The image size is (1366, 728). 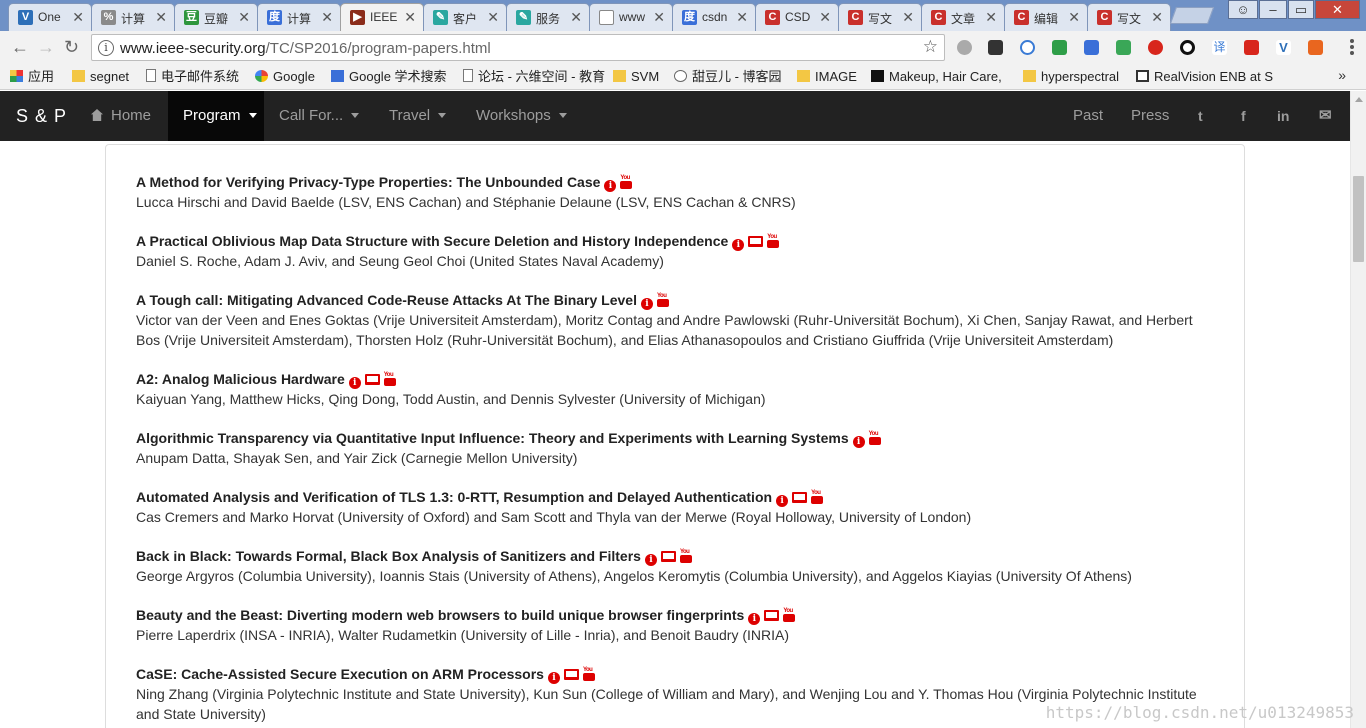 I want to click on nav-program: Program, so click(x=216, y=116).